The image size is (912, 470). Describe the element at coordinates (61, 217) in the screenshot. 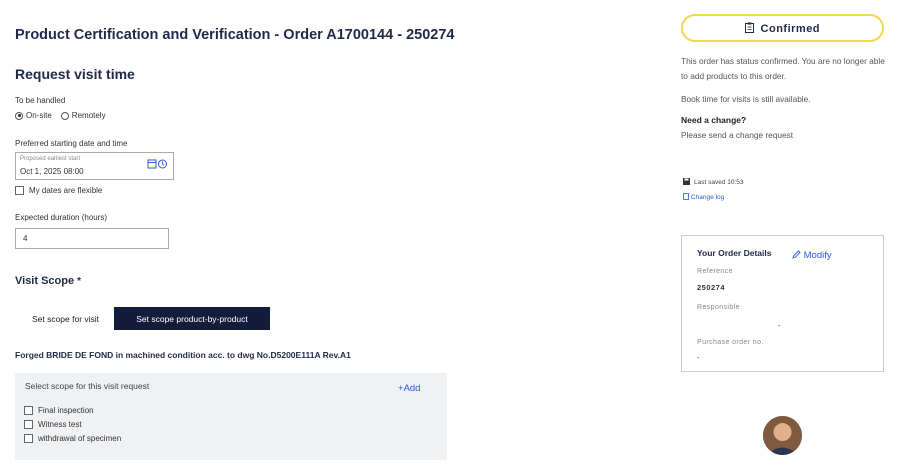

I see `duration-label: Expected duration (hours)` at that location.